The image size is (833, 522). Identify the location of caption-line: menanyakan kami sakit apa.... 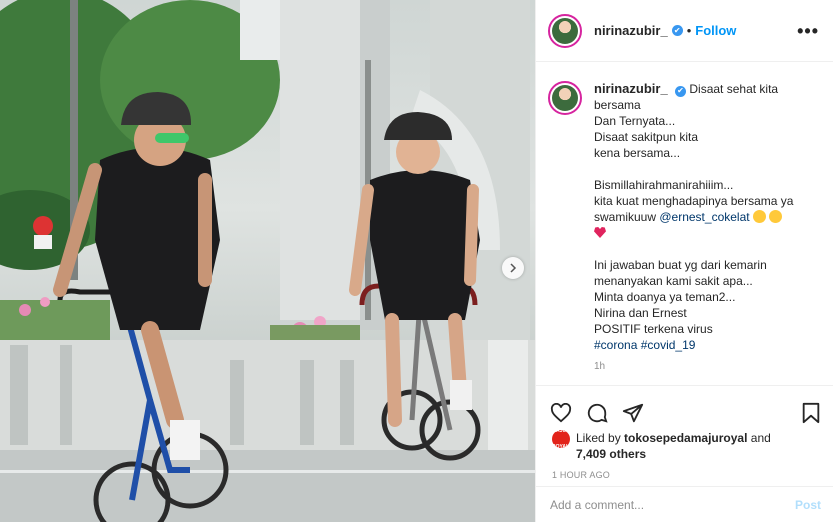
(673, 281).